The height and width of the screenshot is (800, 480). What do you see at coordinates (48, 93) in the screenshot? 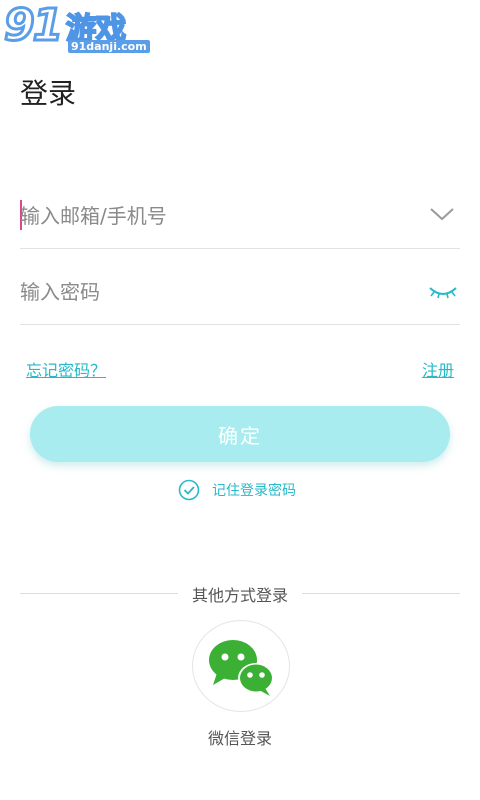
I see `page-title: 登录` at bounding box center [48, 93].